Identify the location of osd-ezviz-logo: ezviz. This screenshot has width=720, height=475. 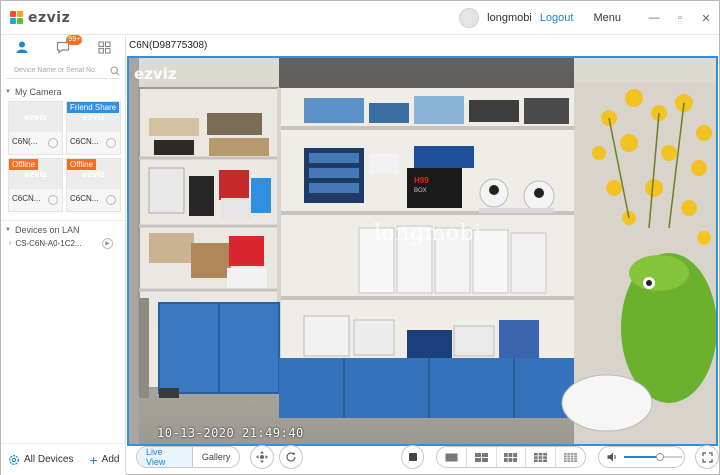
(155, 74).